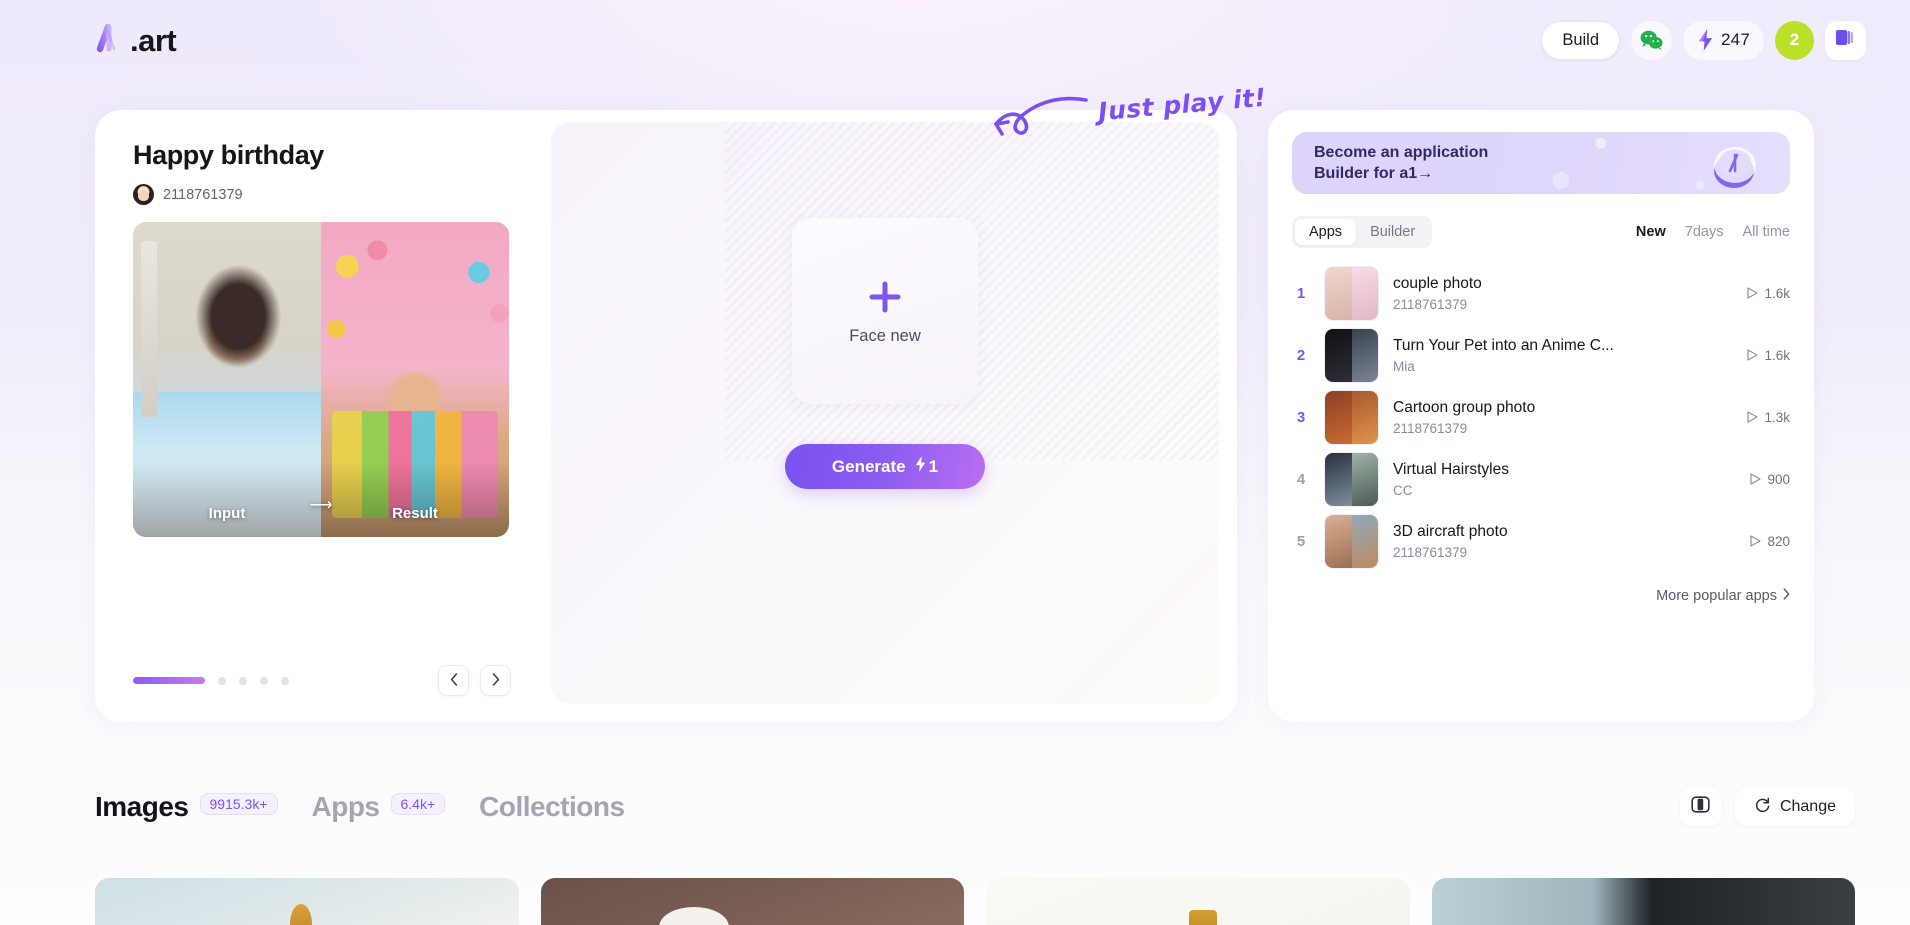 The width and height of the screenshot is (1910, 925). What do you see at coordinates (1541, 596) in the screenshot?
I see `more-popular-apps-link: More popular apps` at bounding box center [1541, 596].